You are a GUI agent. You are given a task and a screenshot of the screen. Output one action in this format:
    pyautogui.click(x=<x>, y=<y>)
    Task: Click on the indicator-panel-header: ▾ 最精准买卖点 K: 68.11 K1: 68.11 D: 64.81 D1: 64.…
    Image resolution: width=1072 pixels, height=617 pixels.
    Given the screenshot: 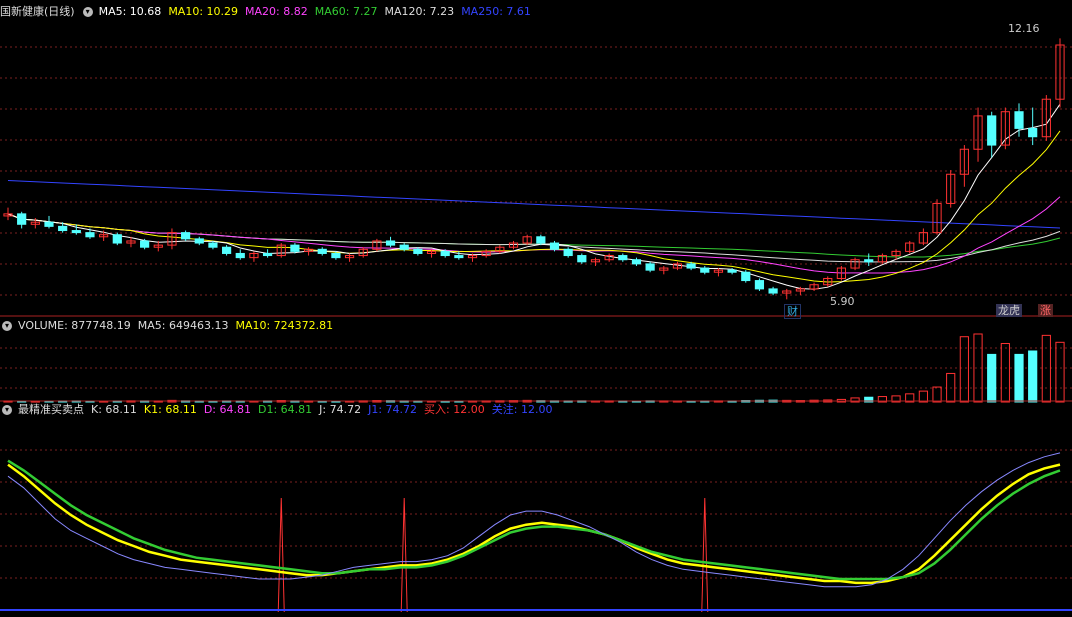 What is the action you would take?
    pyautogui.click(x=276, y=410)
    